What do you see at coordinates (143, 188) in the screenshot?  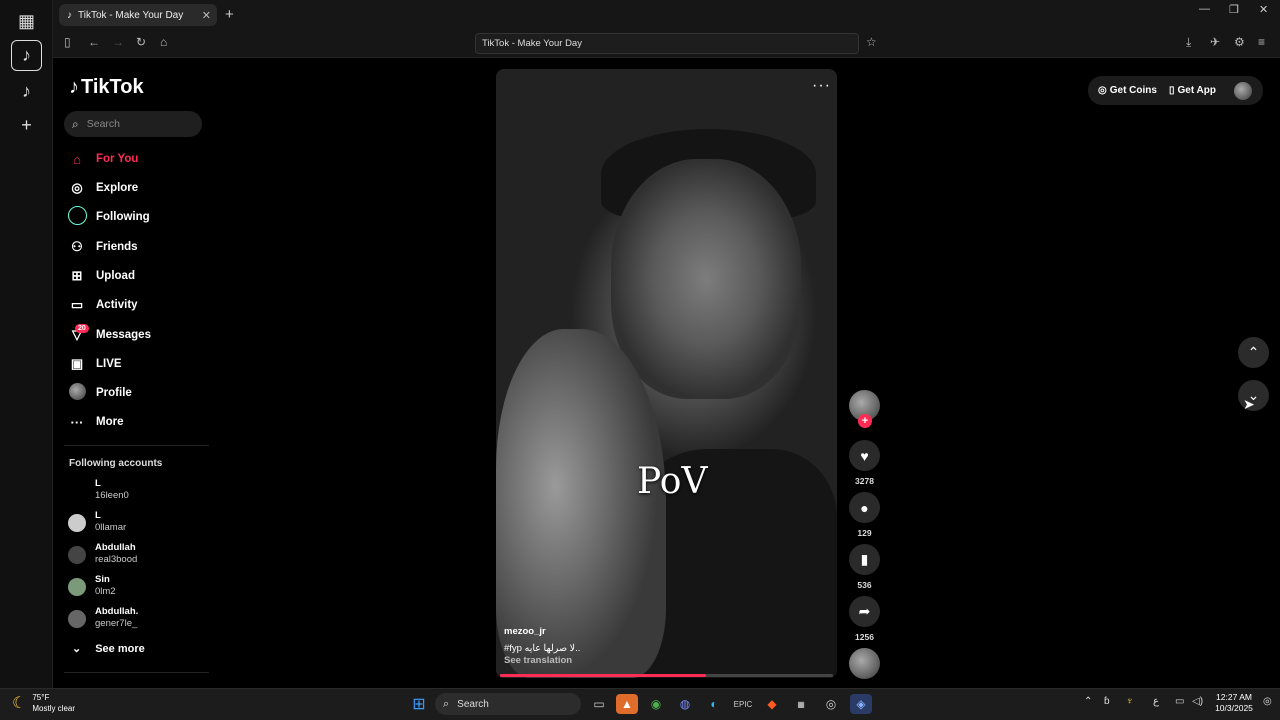 I see `nav-explore: ◎ Explore` at bounding box center [143, 188].